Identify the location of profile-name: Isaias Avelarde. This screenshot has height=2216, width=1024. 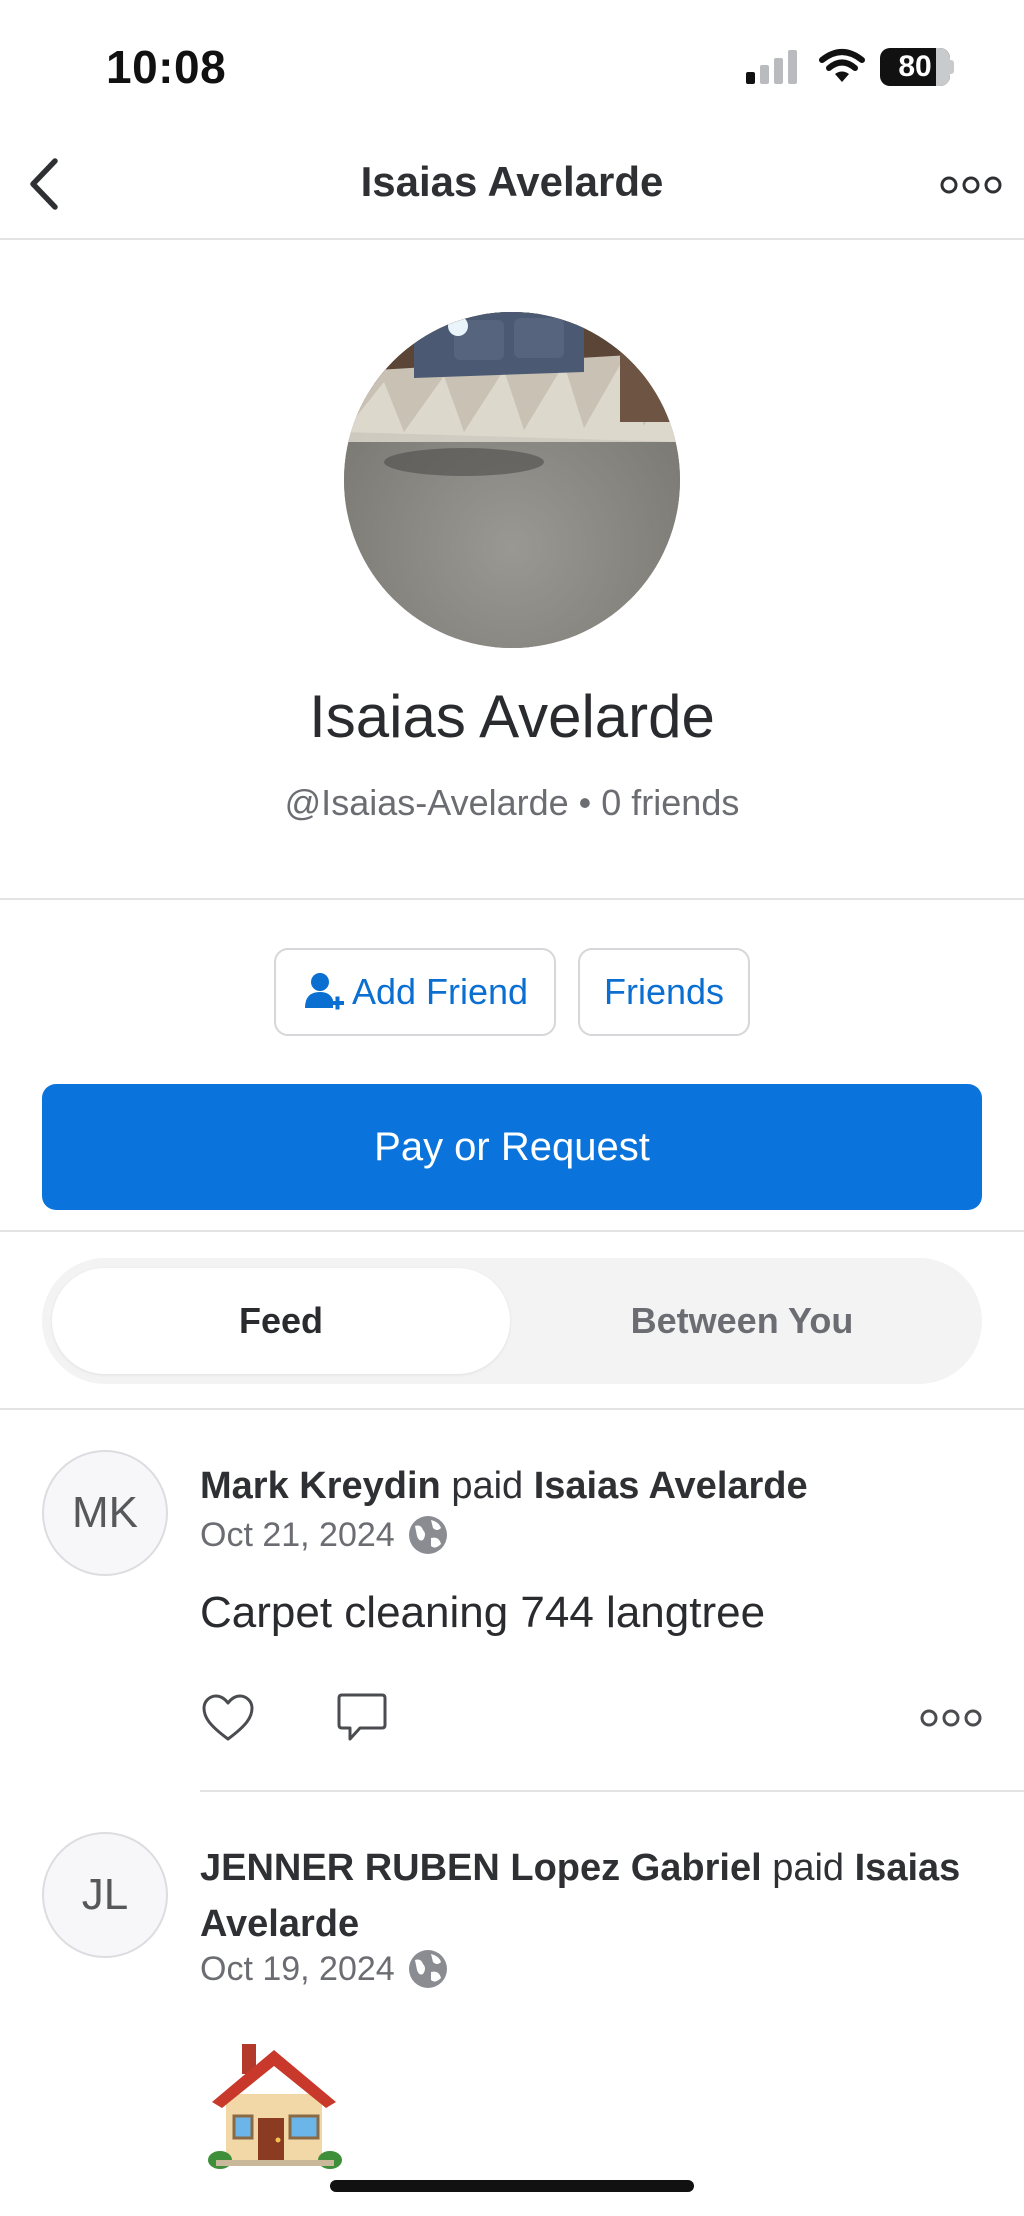
(512, 716).